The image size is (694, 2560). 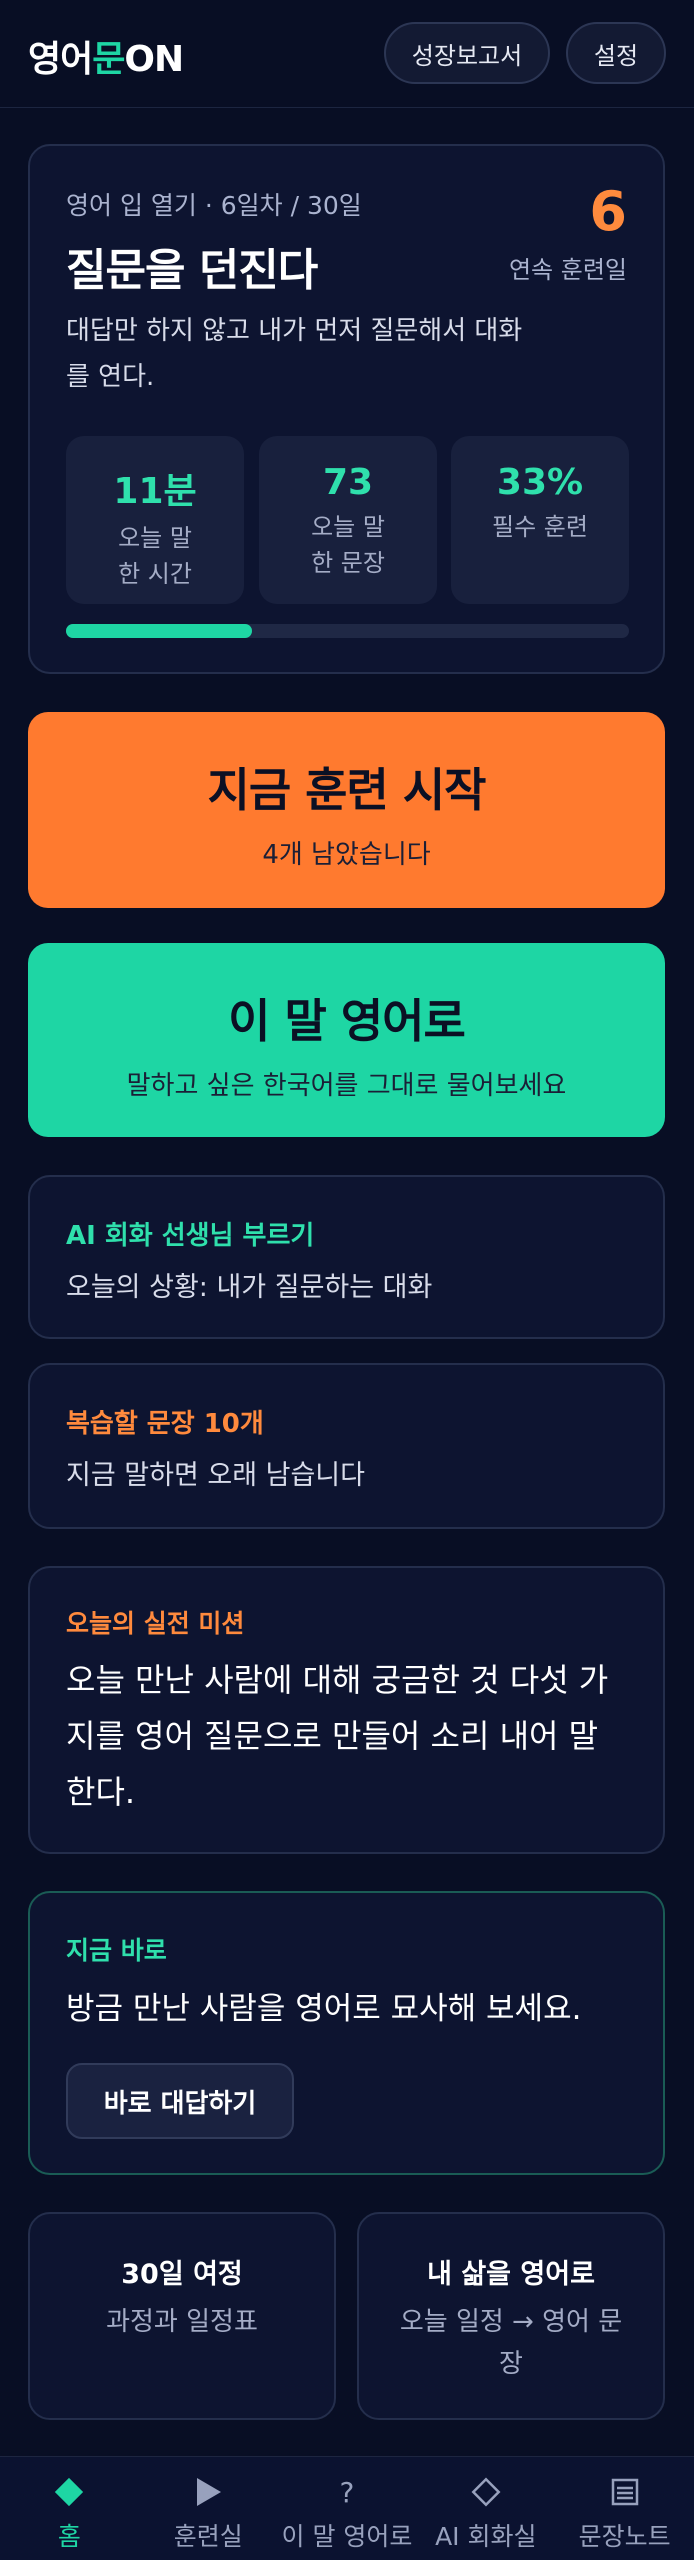 What do you see at coordinates (485, 2492) in the screenshot?
I see `diamond-outline-icon` at bounding box center [485, 2492].